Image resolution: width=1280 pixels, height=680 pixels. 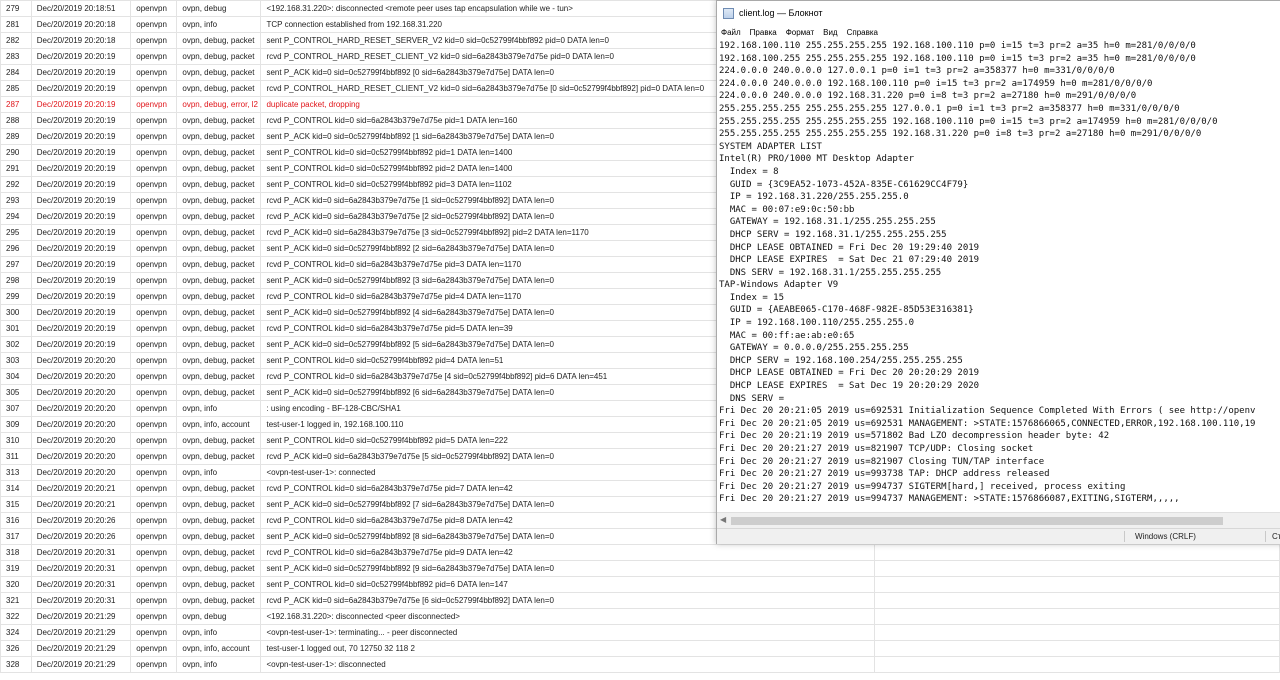 I want to click on text-line: GATEWAY = 0.0.0.0/255.255.255.255, so click(x=814, y=348).